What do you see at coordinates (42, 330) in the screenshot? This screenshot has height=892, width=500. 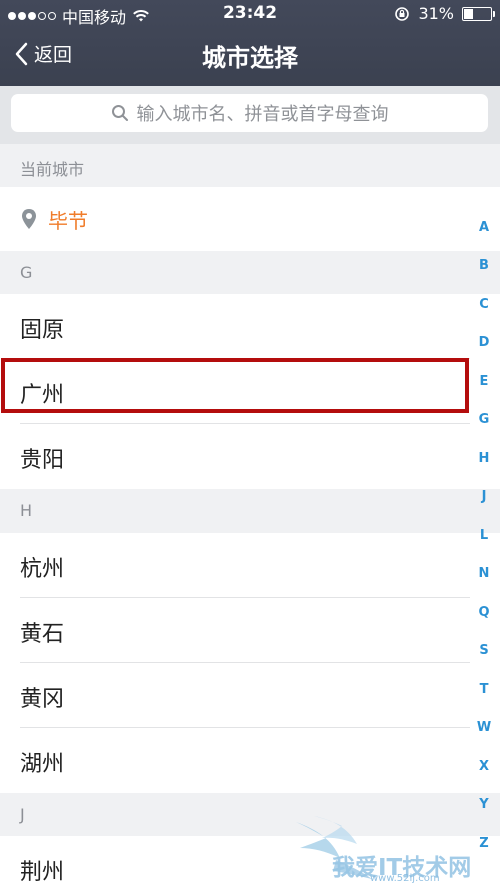 I see `city-name: 固原` at bounding box center [42, 330].